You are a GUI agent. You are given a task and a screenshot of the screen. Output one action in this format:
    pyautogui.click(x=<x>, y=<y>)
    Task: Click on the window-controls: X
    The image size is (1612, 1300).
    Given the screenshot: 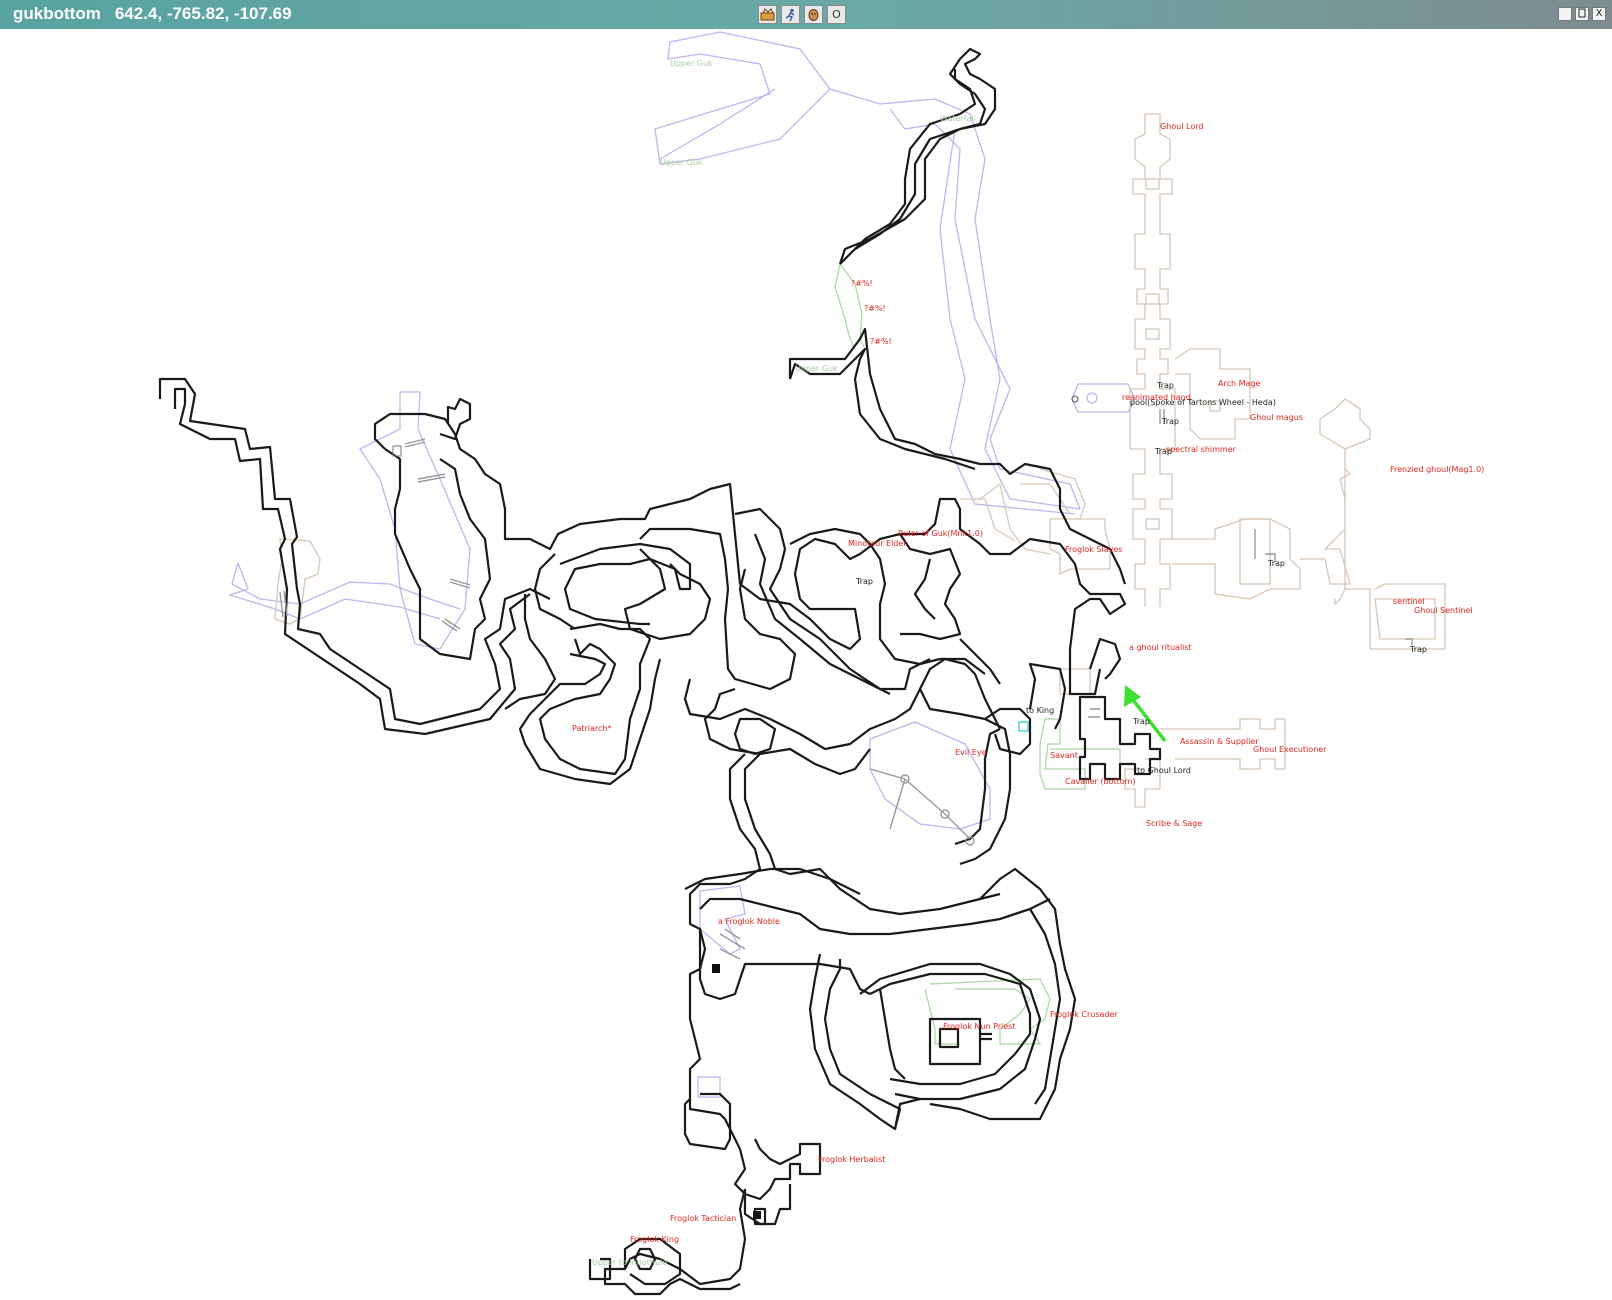 What is the action you would take?
    pyautogui.click(x=1582, y=14)
    